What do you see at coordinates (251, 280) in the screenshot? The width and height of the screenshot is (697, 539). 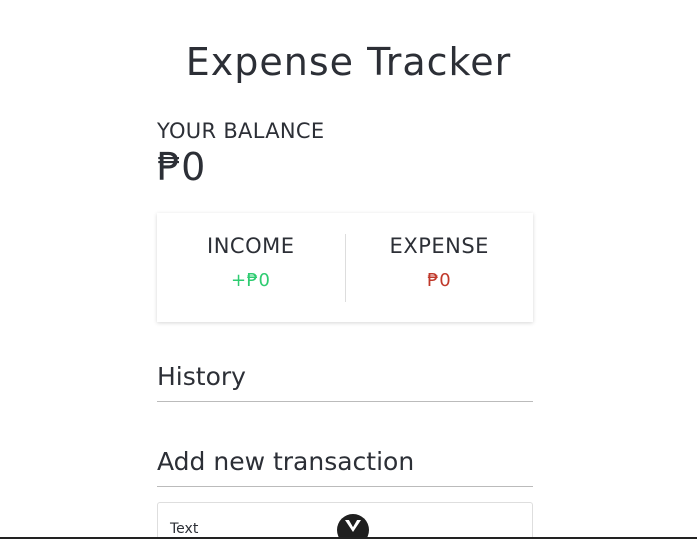 I see `income-amount: +₱0` at bounding box center [251, 280].